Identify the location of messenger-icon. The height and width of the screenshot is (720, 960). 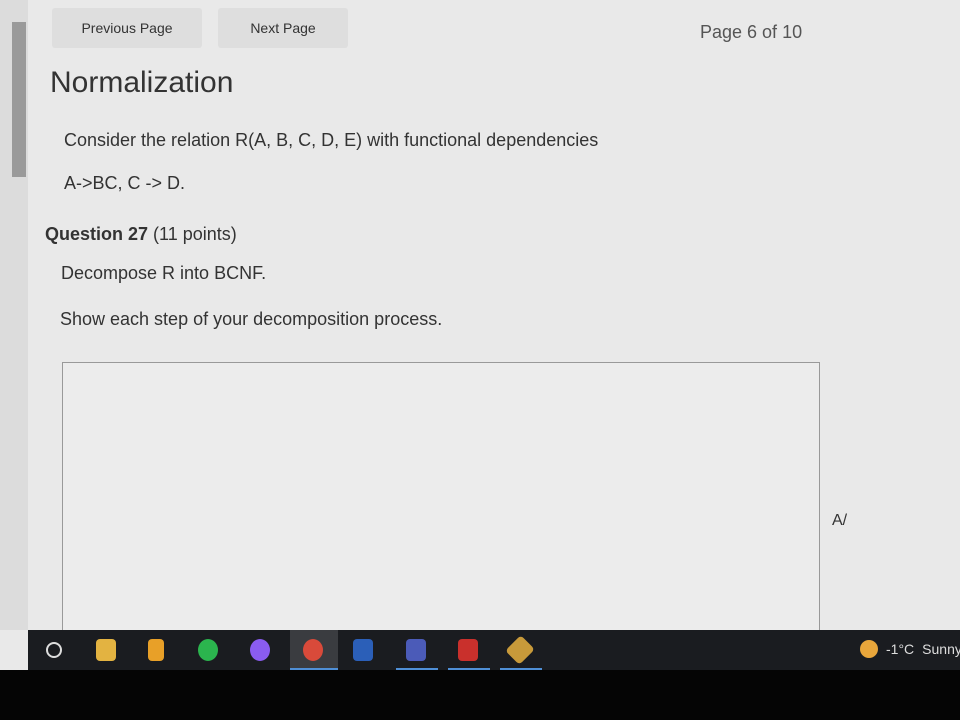
(260, 650).